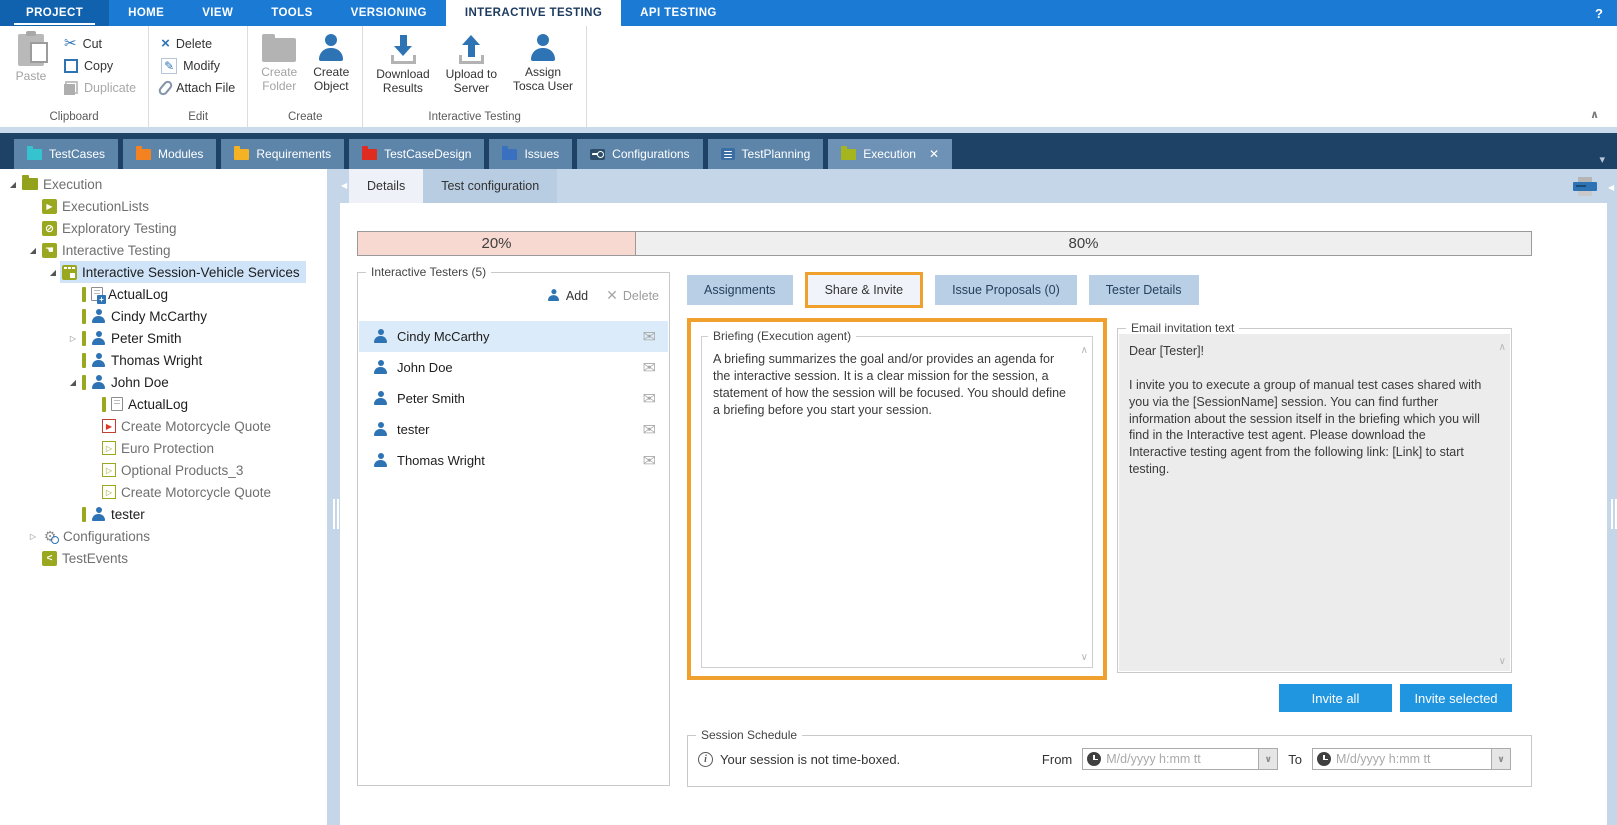 The width and height of the screenshot is (1617, 825). I want to click on tree-item: Interactive Session-Vehicle Services, so click(163, 272).